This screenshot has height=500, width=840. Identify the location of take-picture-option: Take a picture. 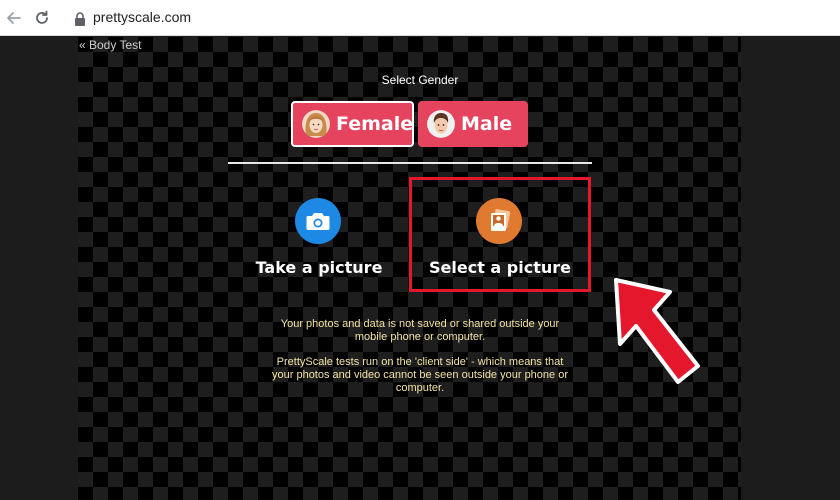
(319, 234).